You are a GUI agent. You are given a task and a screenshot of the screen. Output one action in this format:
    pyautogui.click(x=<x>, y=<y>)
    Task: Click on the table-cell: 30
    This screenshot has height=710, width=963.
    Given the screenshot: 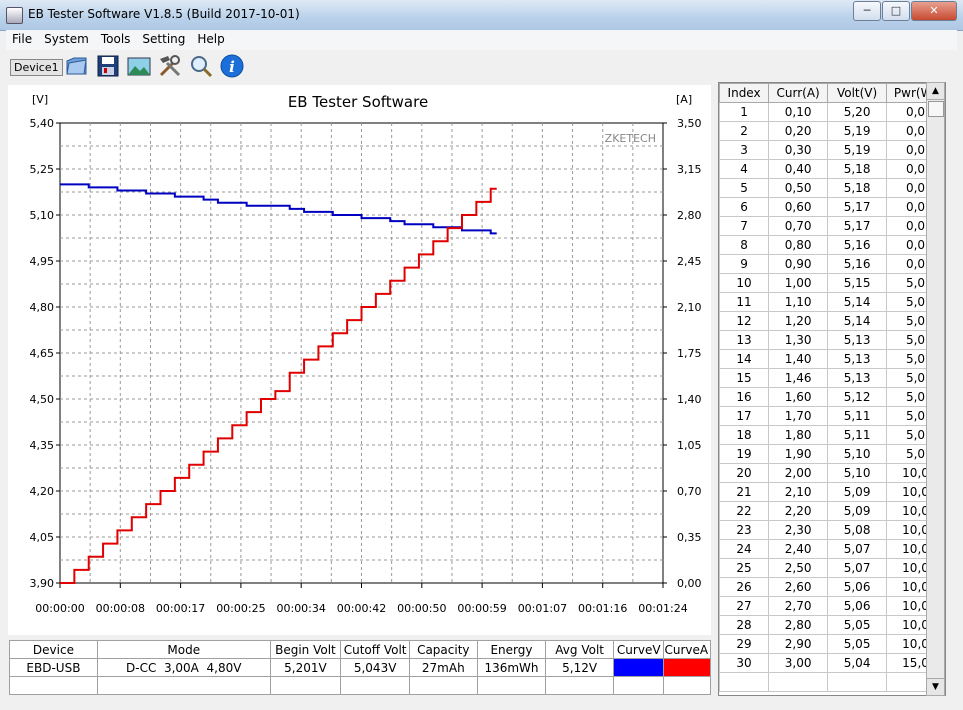 What is the action you would take?
    pyautogui.click(x=744, y=663)
    